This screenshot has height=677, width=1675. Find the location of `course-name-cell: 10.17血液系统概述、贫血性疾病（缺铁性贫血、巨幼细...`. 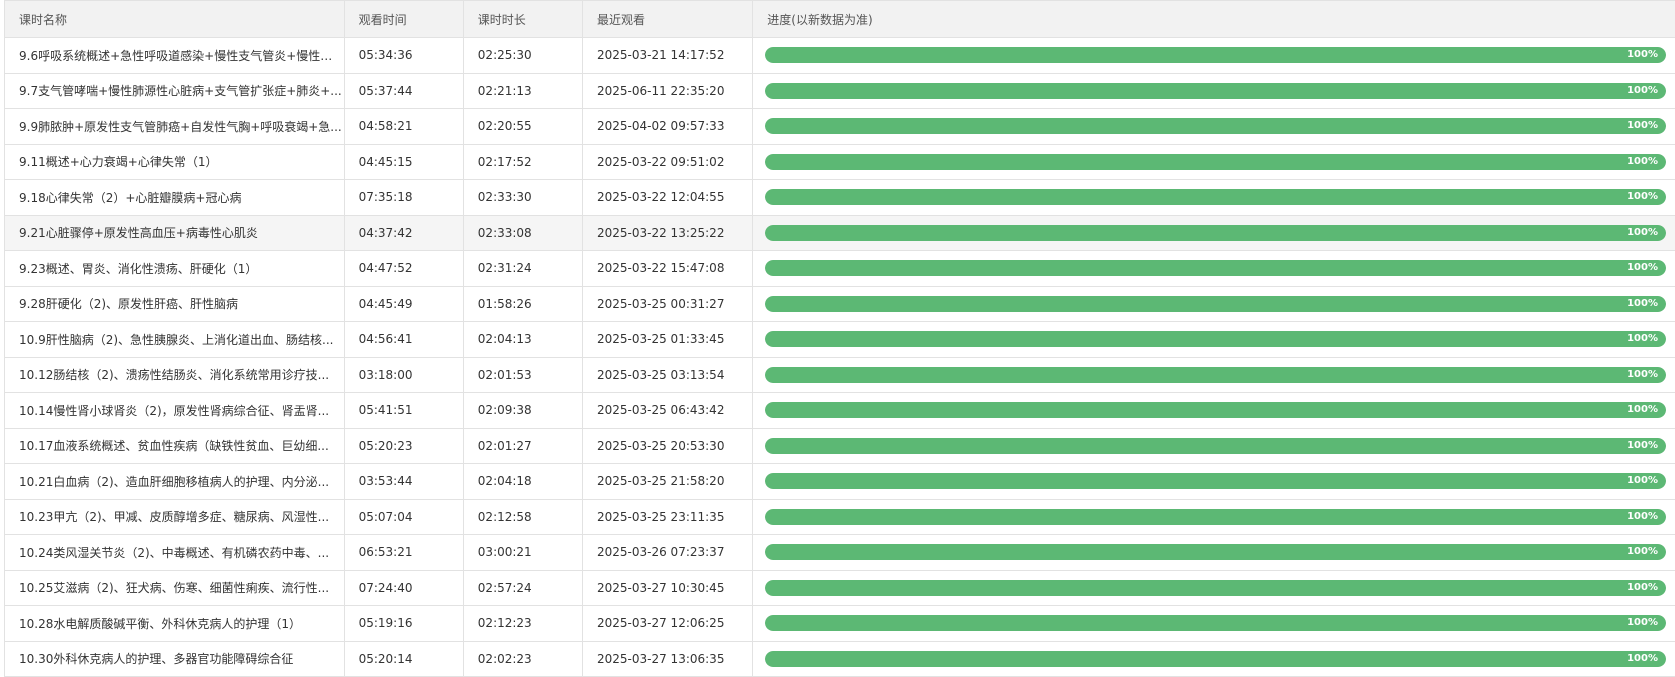

course-name-cell: 10.17血液系统概述、贫血性疾病（缺铁性贫血、巨幼细... is located at coordinates (175, 446).